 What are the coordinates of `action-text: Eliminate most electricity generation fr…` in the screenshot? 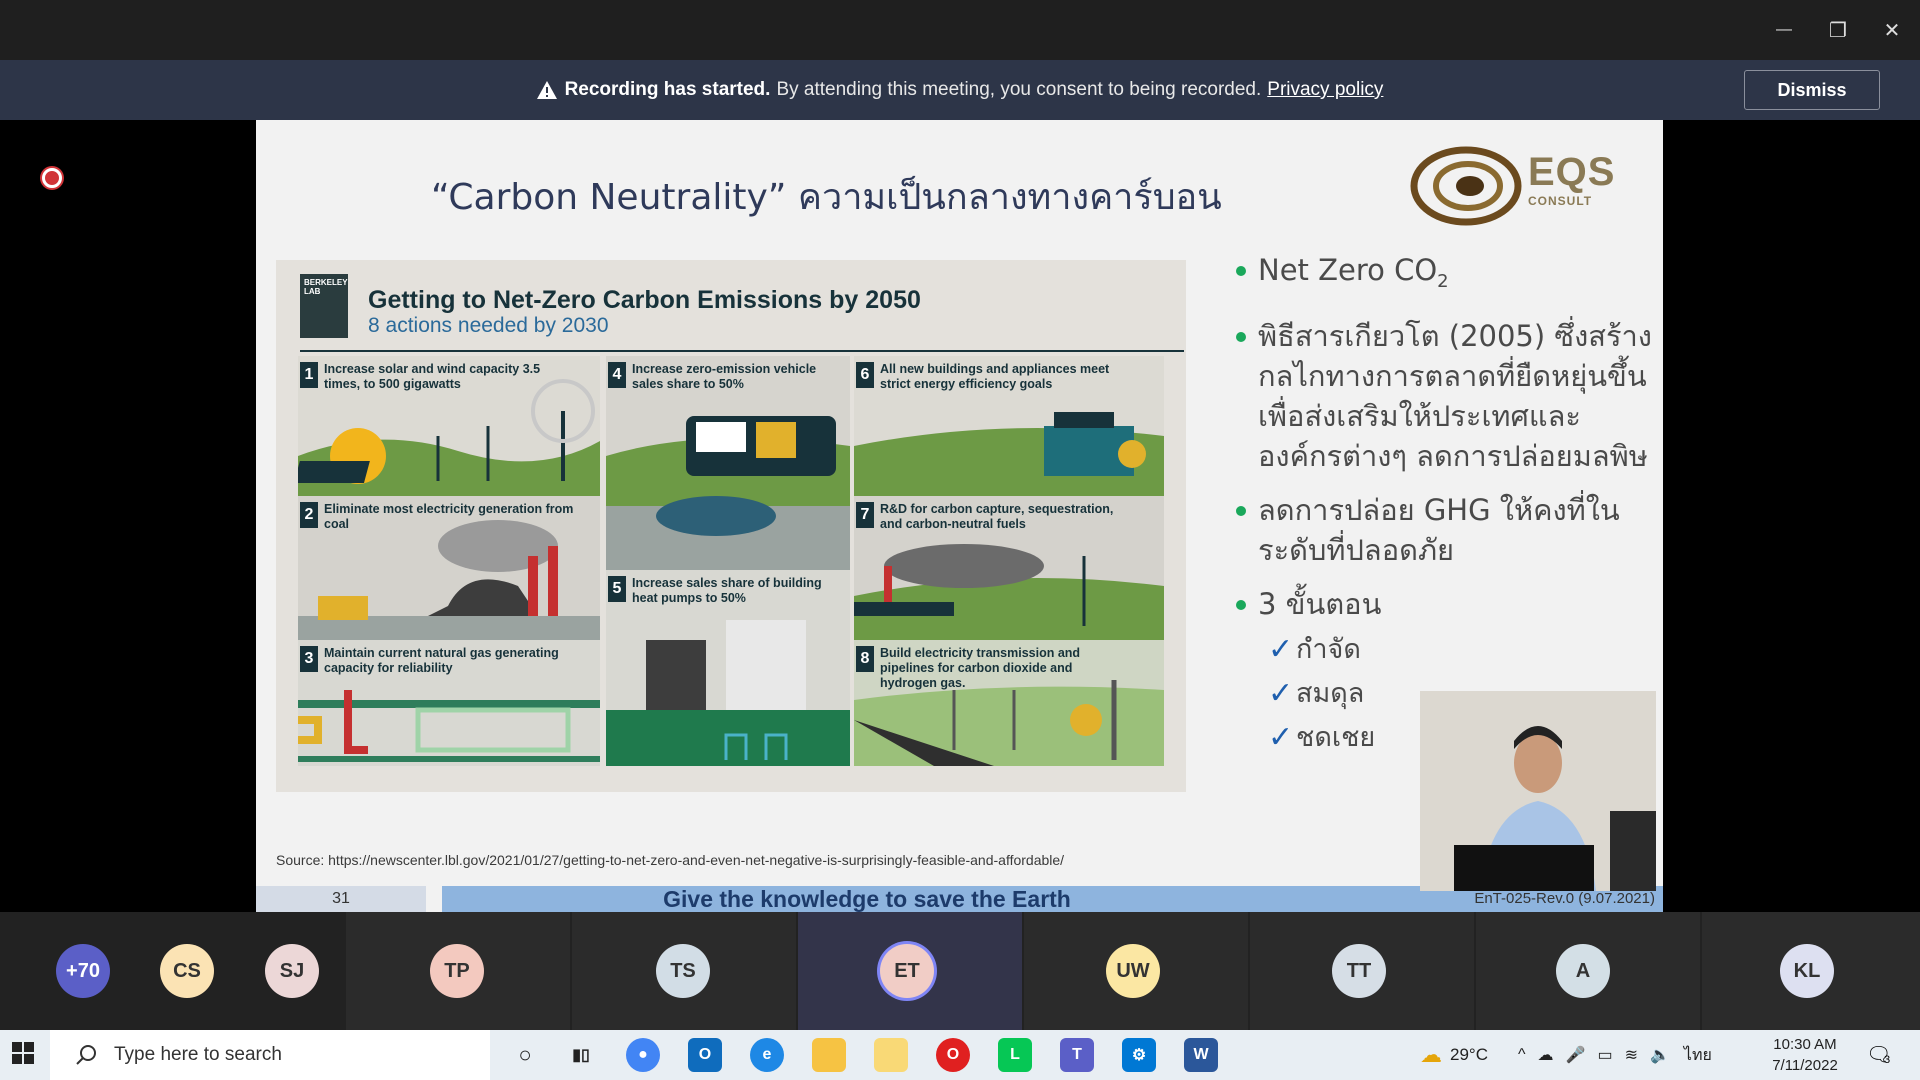 It's located at (449, 516).